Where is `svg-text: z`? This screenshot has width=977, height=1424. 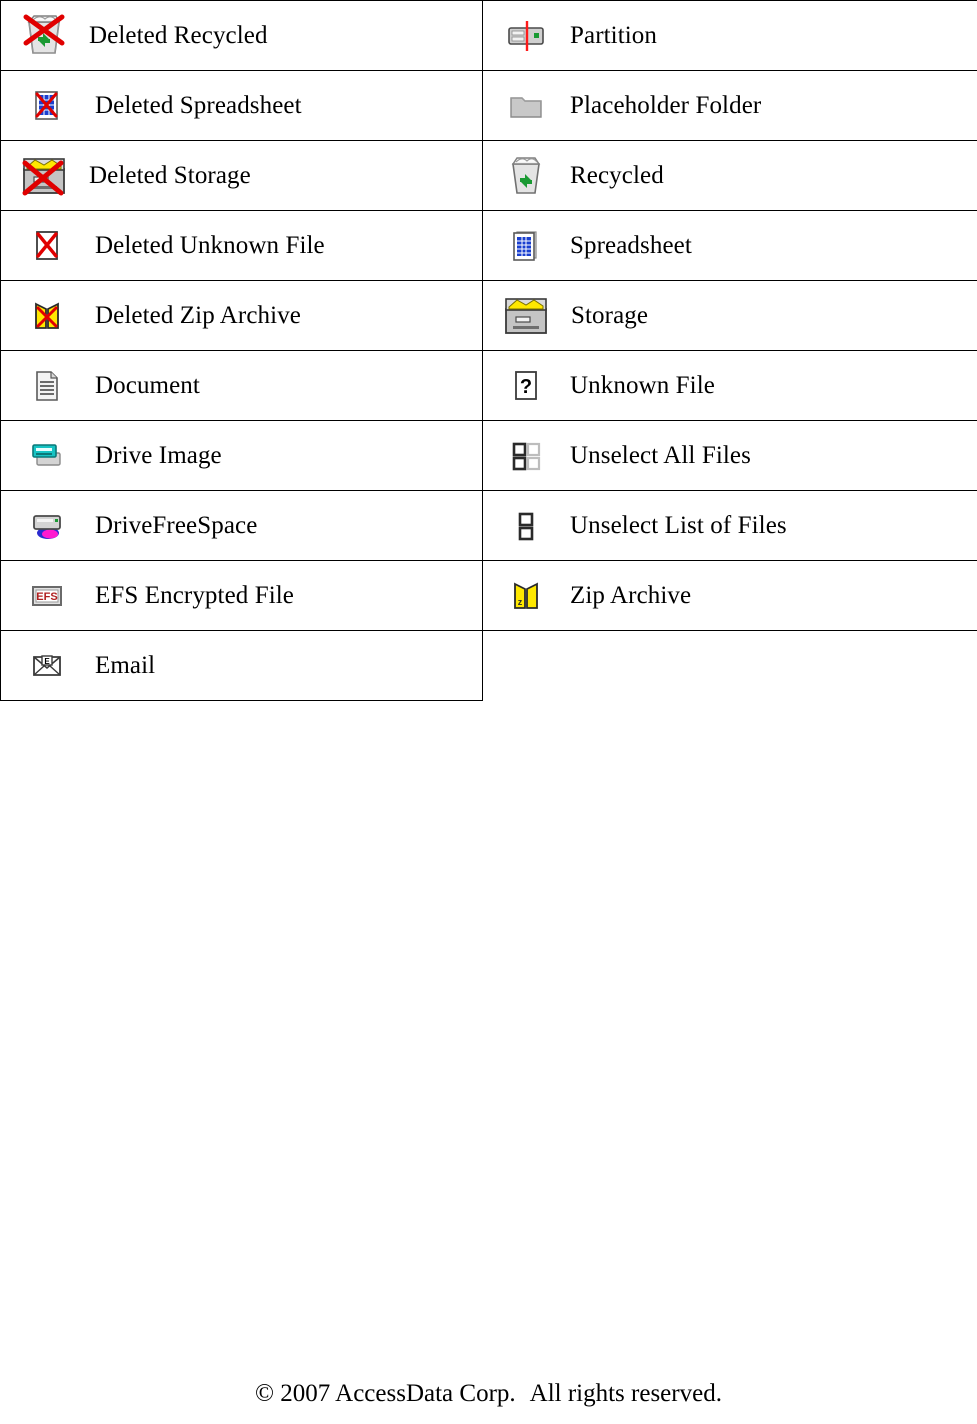
svg-text: z is located at coordinates (519, 602).